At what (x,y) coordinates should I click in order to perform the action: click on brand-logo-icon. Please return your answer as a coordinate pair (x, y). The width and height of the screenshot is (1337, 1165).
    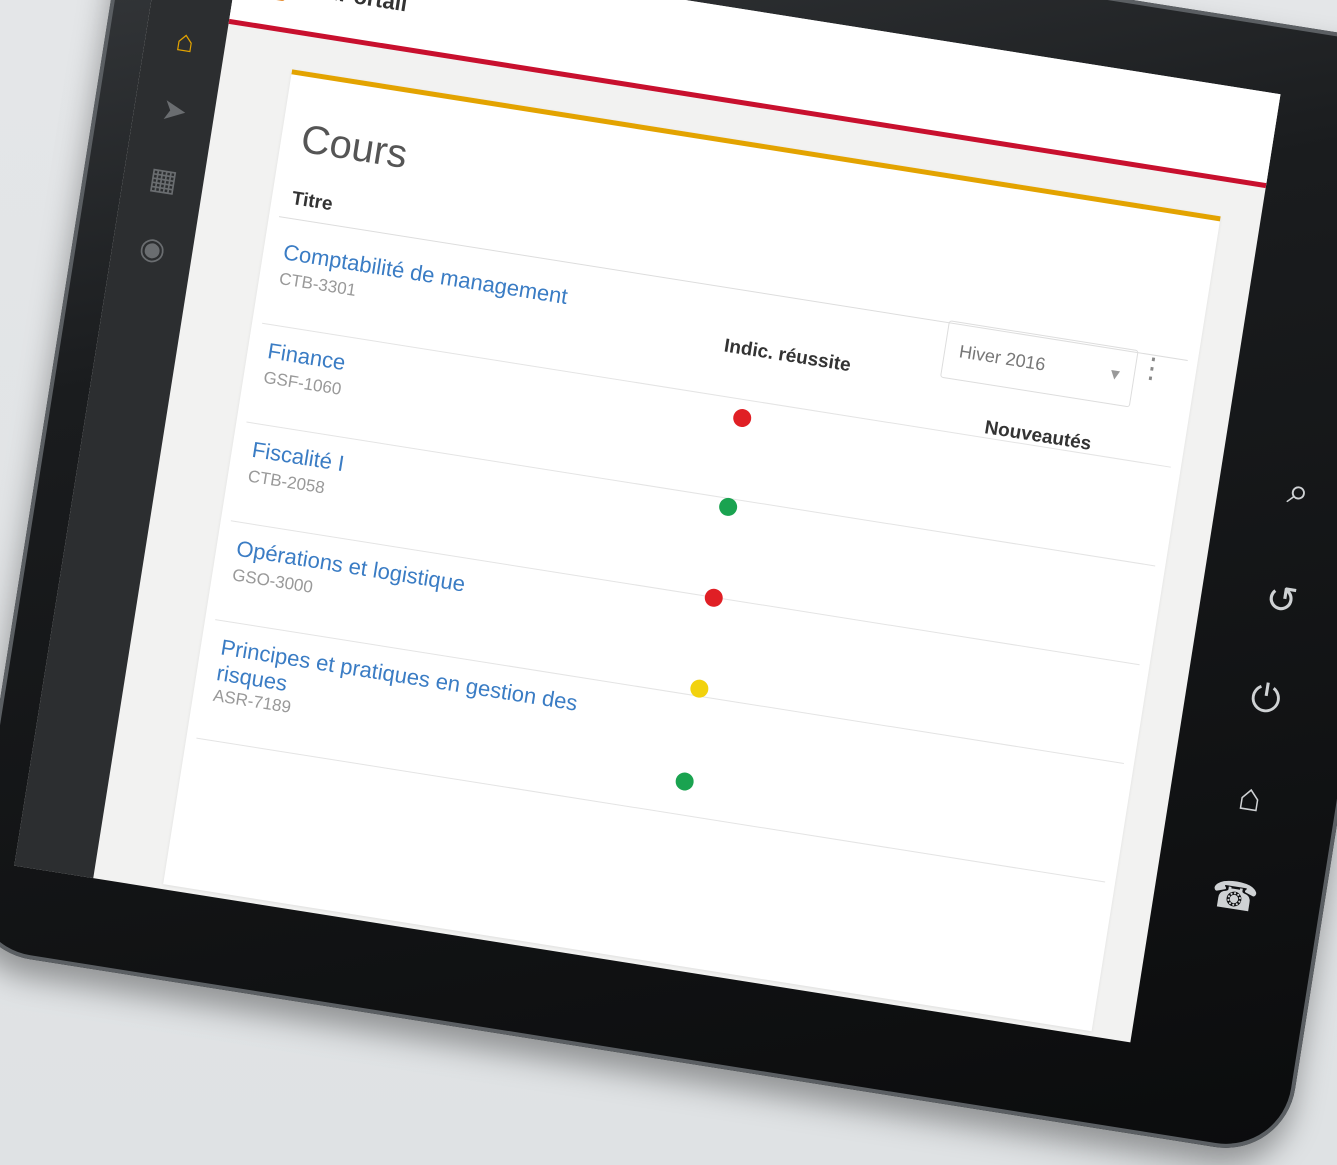
    Looking at the image, I should click on (271, 1).